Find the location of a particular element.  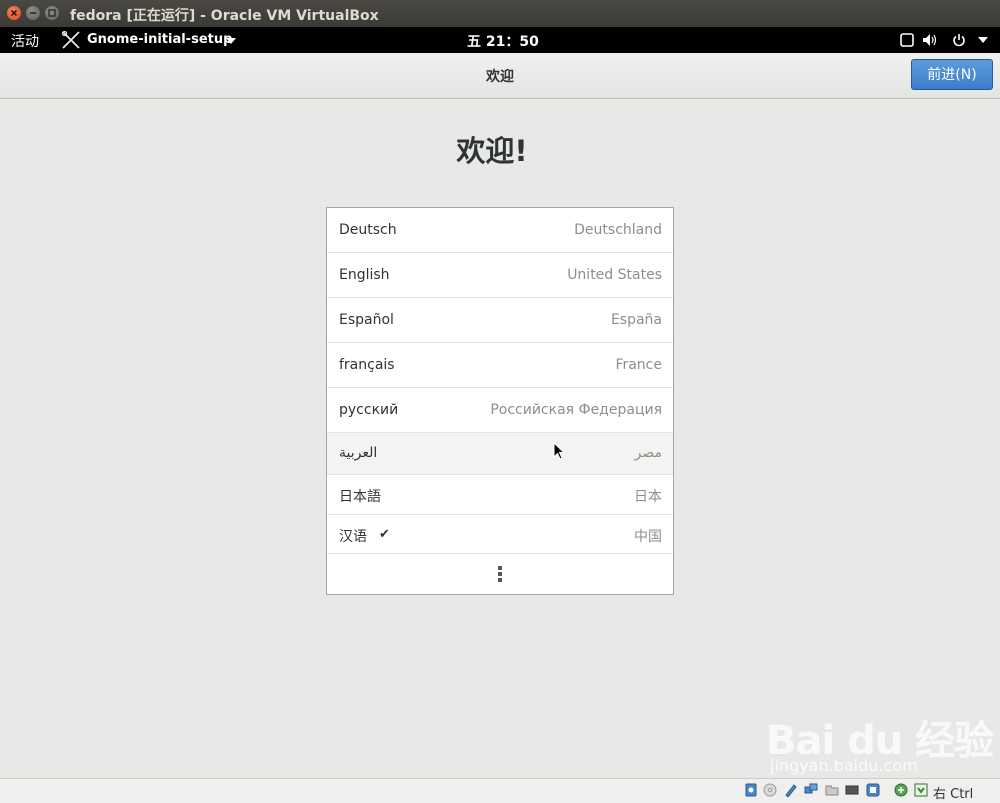

minimize-button is located at coordinates (33, 13).